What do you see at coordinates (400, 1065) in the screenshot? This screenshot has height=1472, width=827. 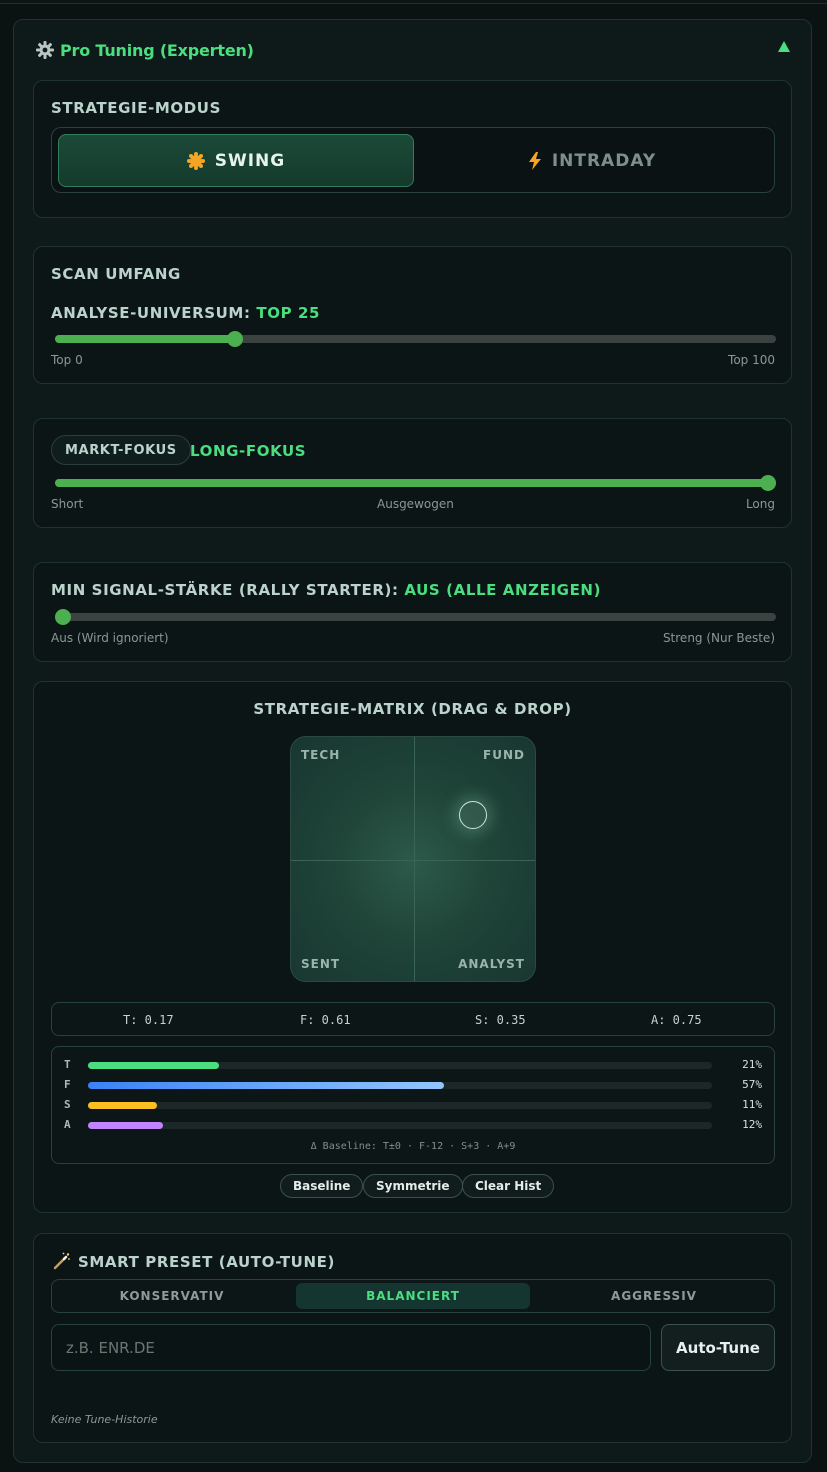 I see `bar-track-t` at bounding box center [400, 1065].